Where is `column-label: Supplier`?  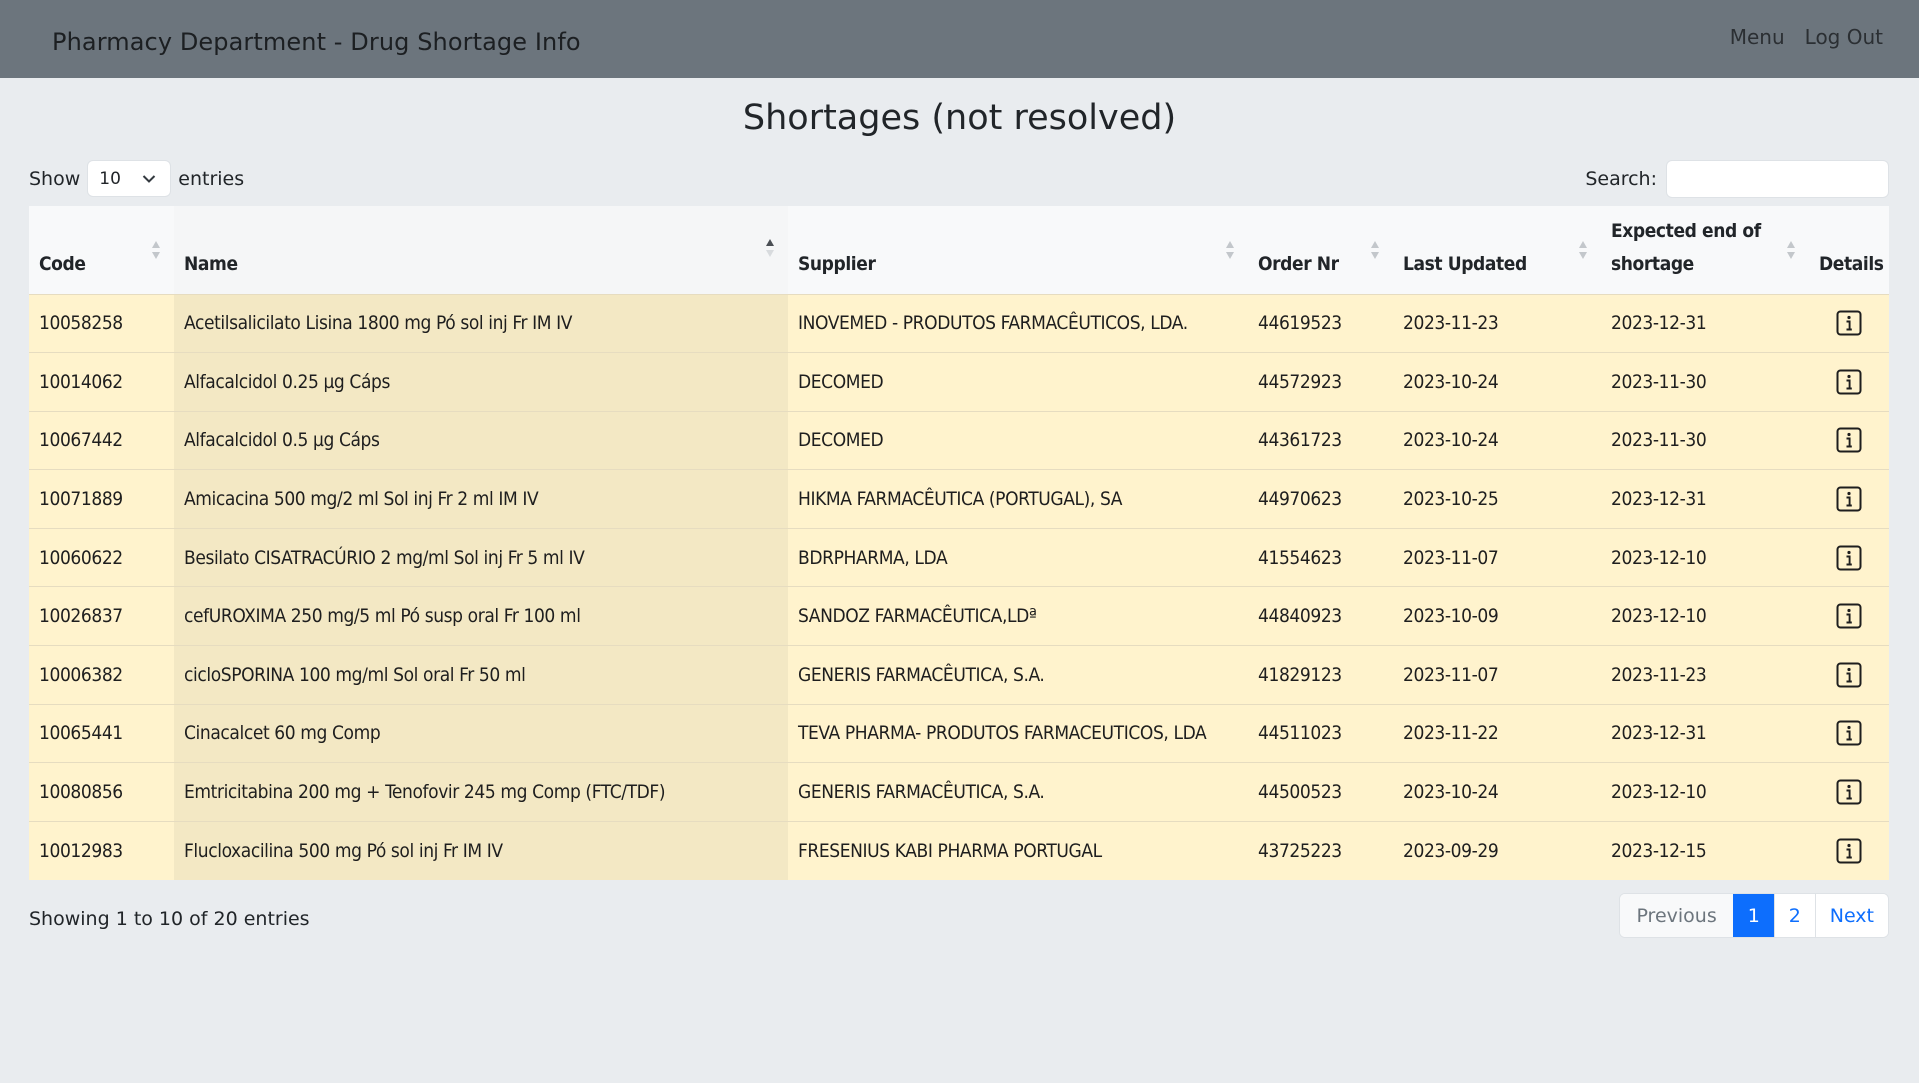 column-label: Supplier is located at coordinates (837, 263).